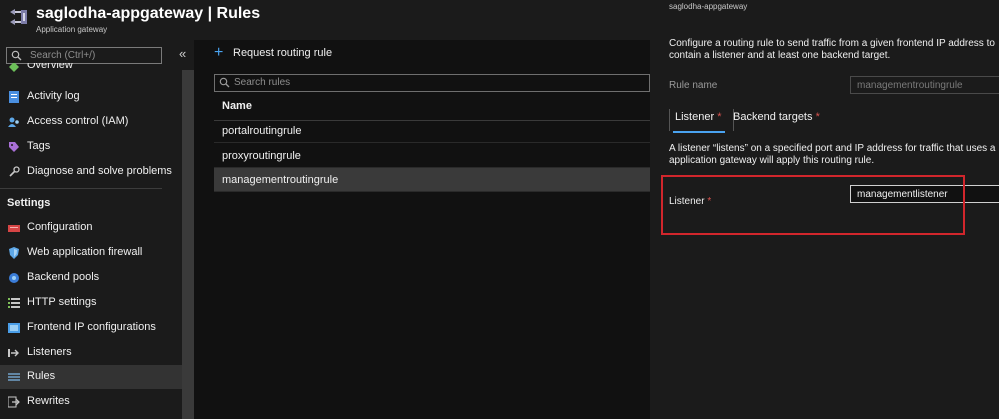 The height and width of the screenshot is (419, 999). I want to click on sidebar-scrollbar, so click(188, 244).